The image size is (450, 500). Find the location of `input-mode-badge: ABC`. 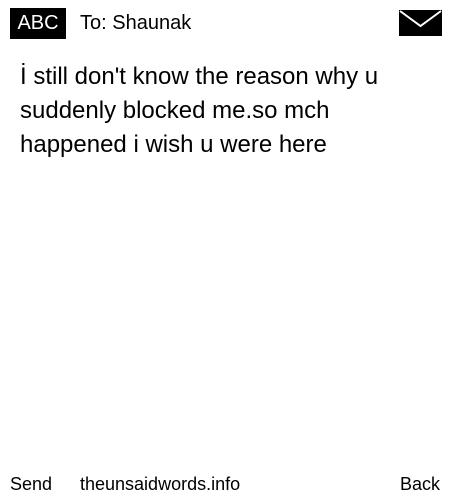

input-mode-badge: ABC is located at coordinates (38, 23).